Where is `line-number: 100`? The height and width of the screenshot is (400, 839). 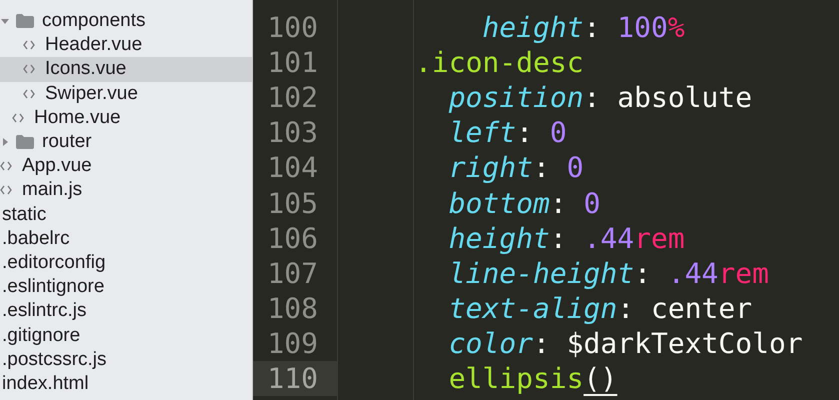
line-number: 100 is located at coordinates (292, 28).